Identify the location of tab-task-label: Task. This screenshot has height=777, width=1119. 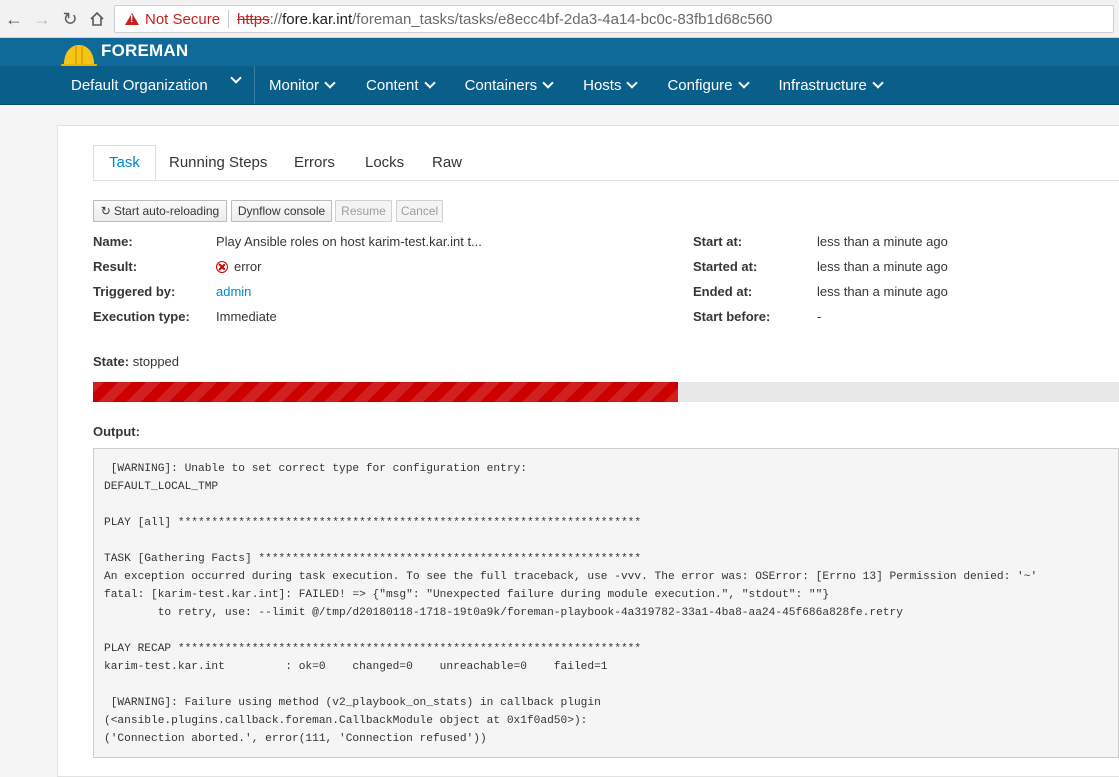
(124, 162).